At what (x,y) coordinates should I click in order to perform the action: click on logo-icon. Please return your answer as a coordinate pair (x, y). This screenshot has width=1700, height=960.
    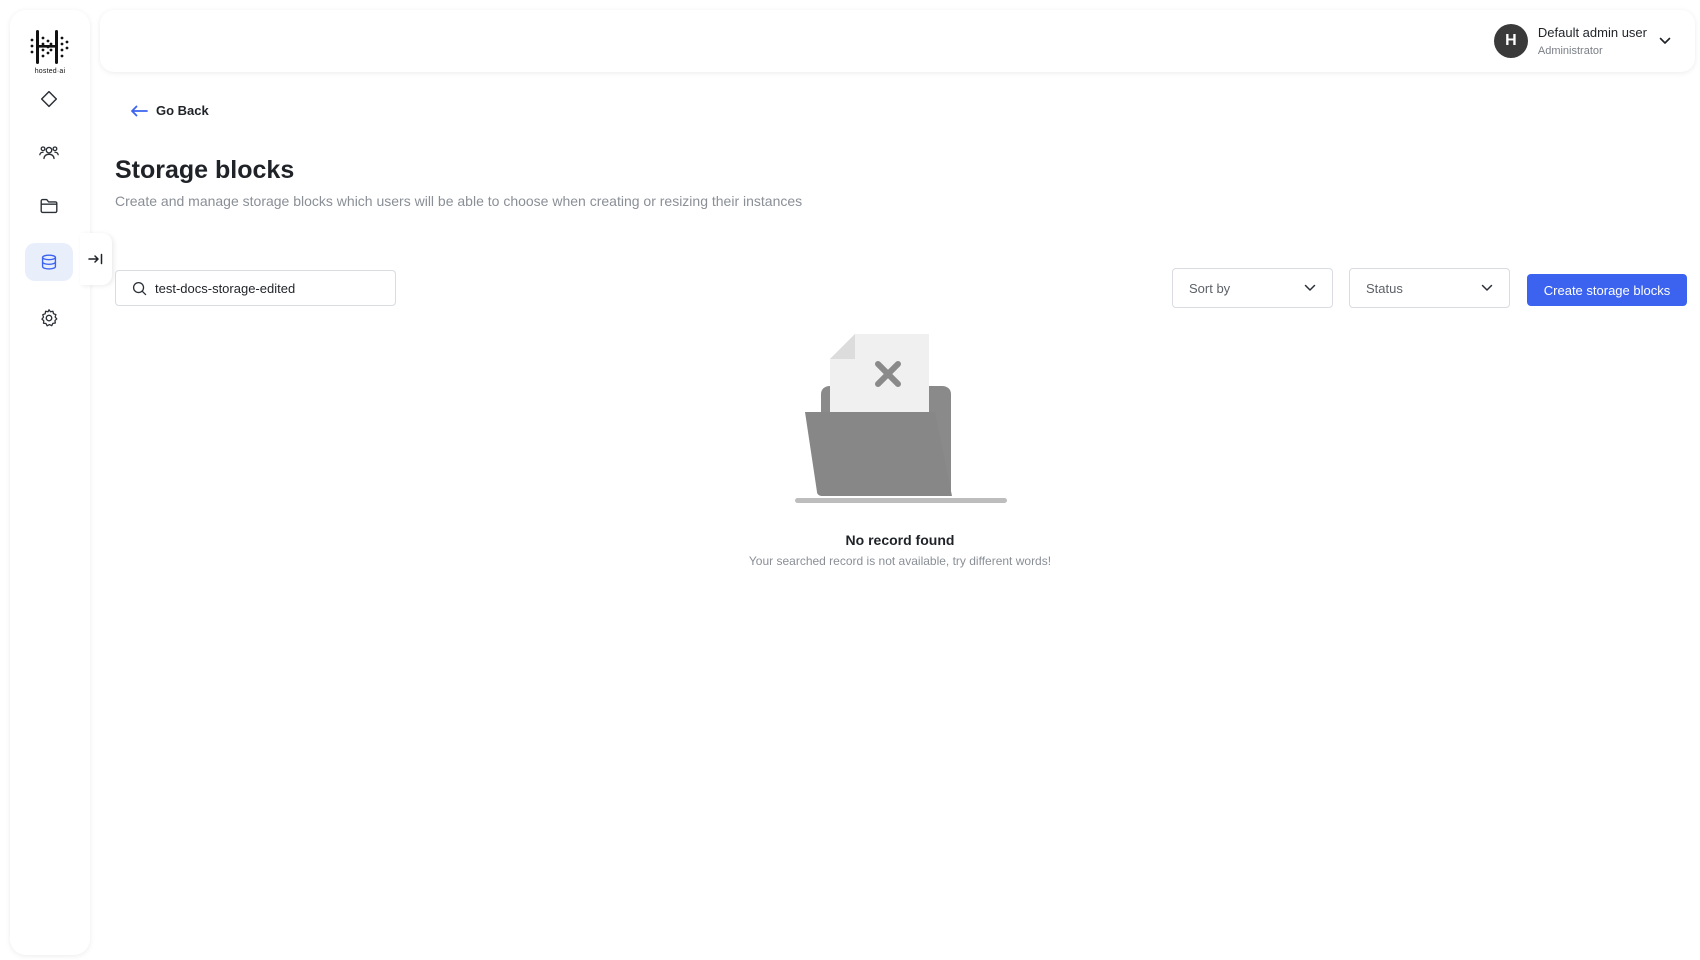
    Looking at the image, I should click on (49, 47).